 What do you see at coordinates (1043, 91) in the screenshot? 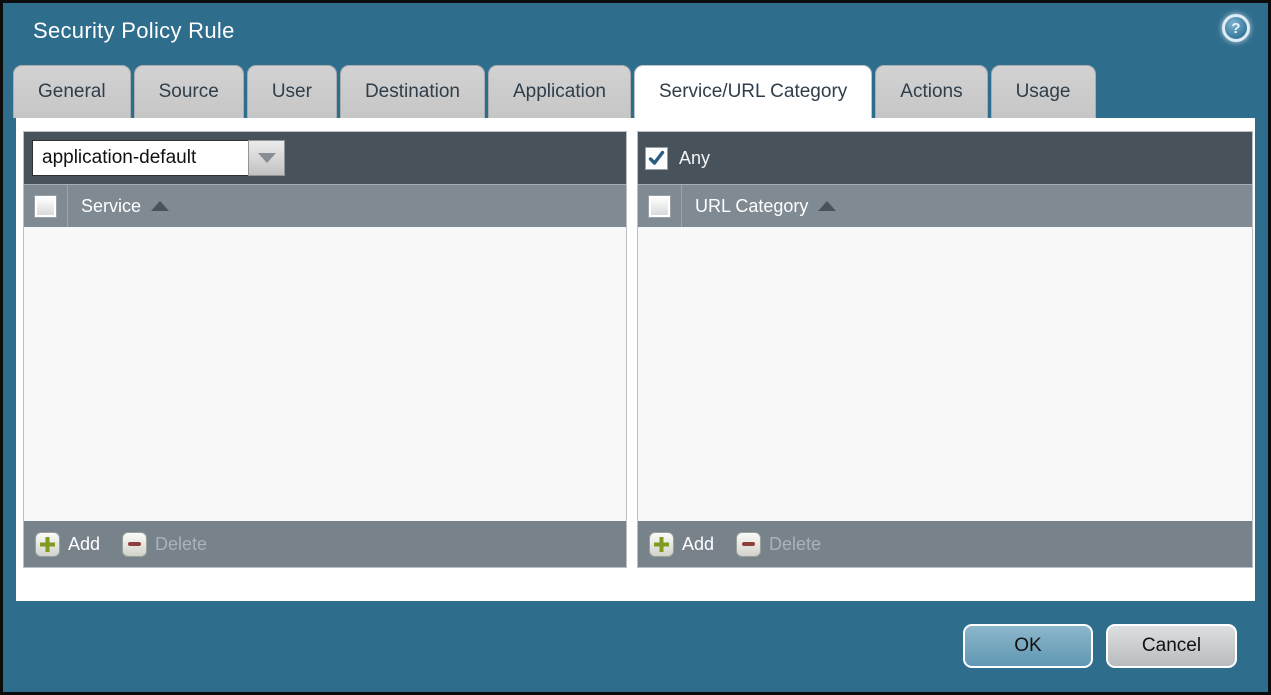
I see `tab-usage: Usage` at bounding box center [1043, 91].